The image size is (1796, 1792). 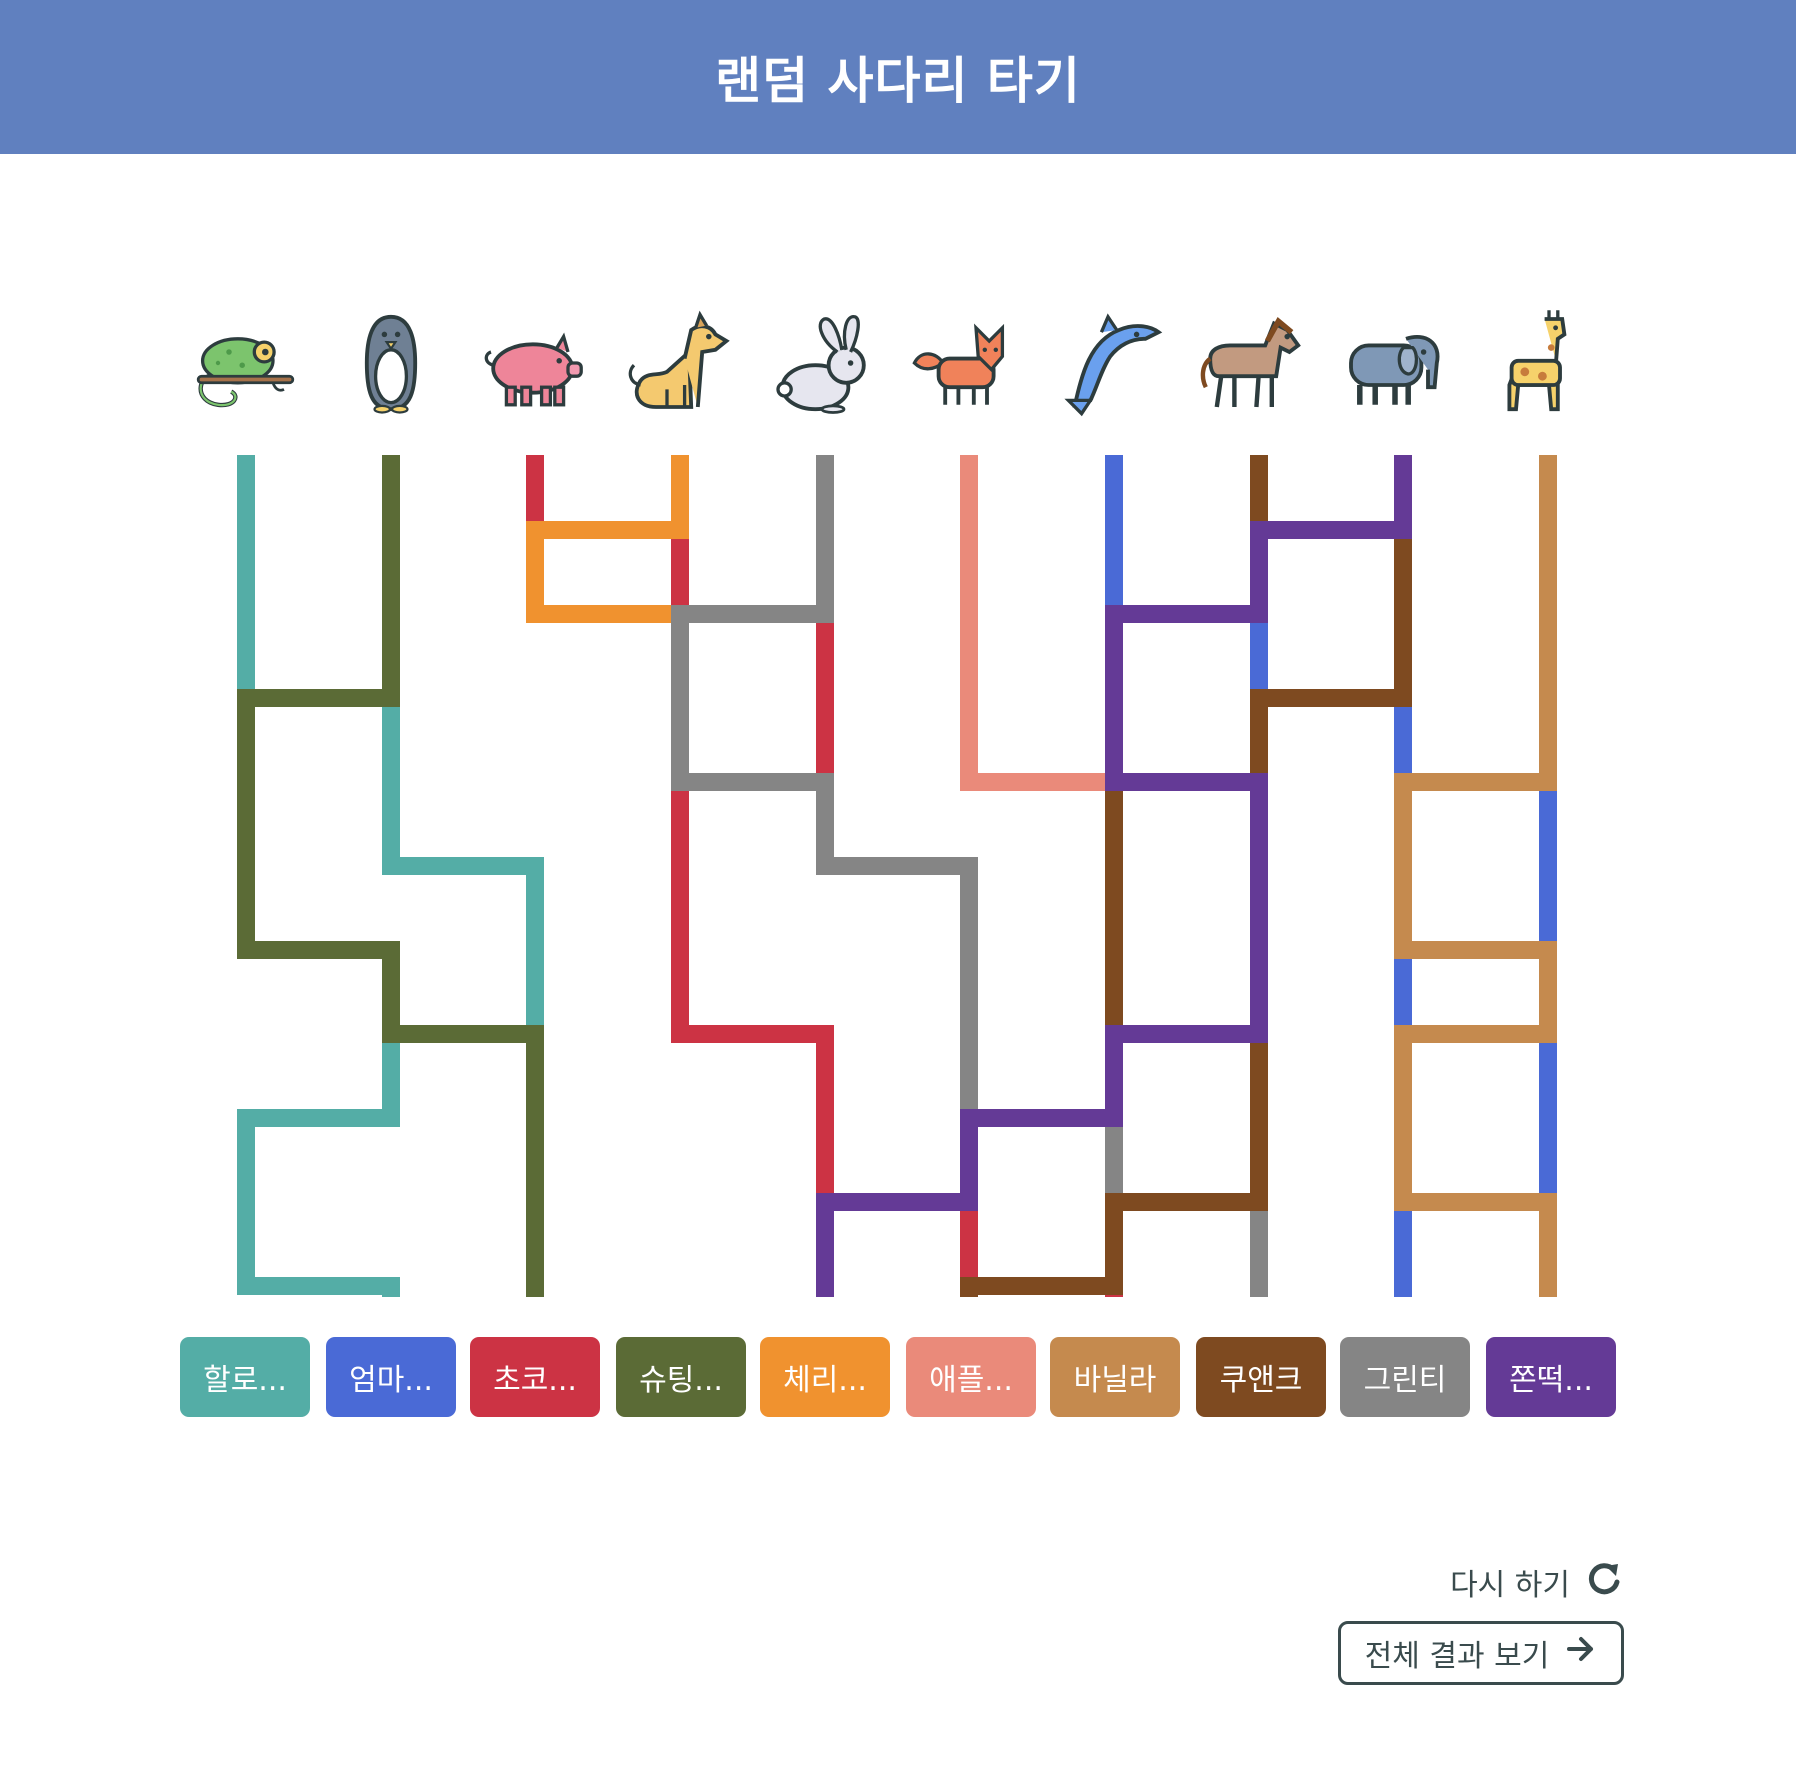 What do you see at coordinates (1108, 362) in the screenshot?
I see `dolphin-icon` at bounding box center [1108, 362].